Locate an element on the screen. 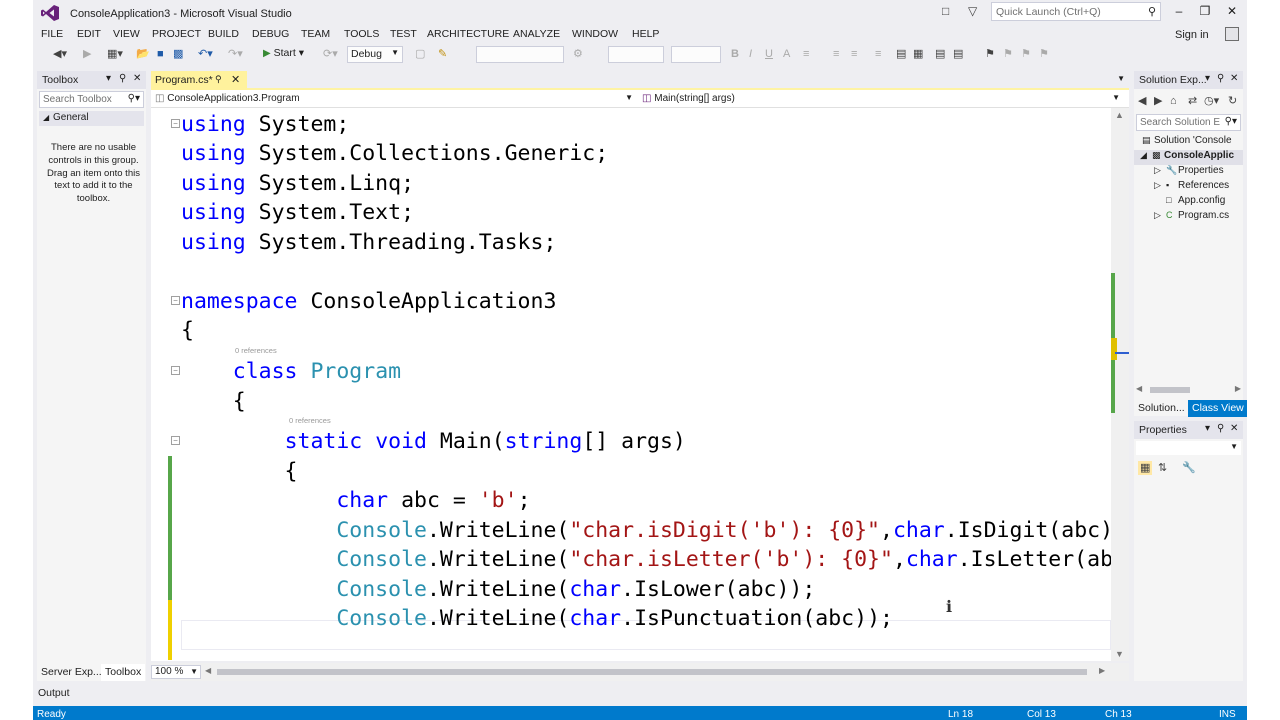  sign-in-link: Sign in is located at coordinates (1192, 35).